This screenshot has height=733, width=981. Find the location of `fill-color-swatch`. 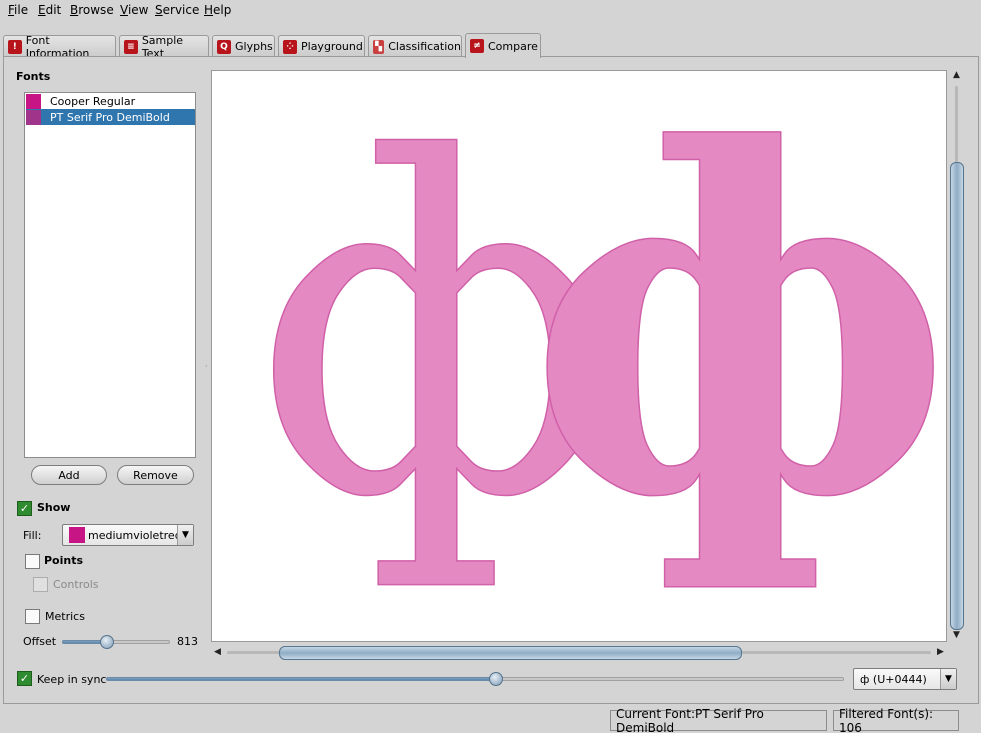

fill-color-swatch is located at coordinates (77, 535).